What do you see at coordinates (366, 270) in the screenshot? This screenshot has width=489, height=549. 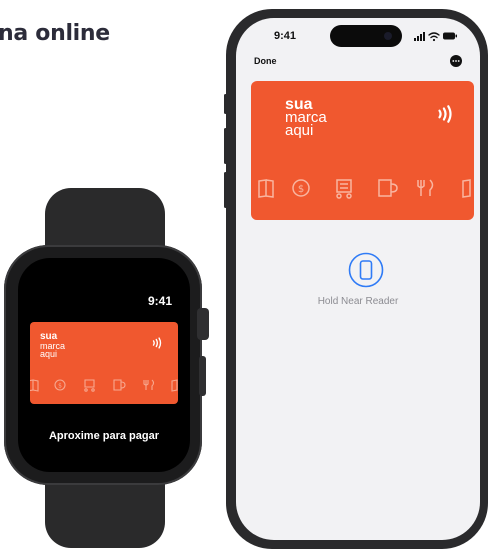 I see `hold-near-reader-icon` at bounding box center [366, 270].